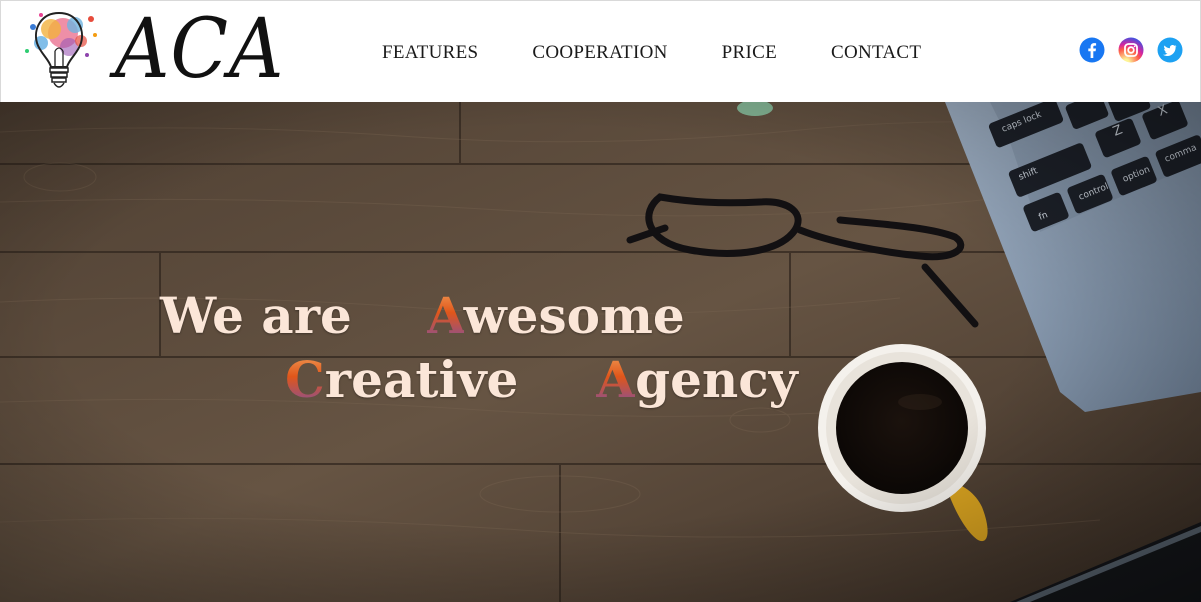  Describe the element at coordinates (421, 379) in the screenshot. I see `hero-text-creative-rest: reative` at that location.